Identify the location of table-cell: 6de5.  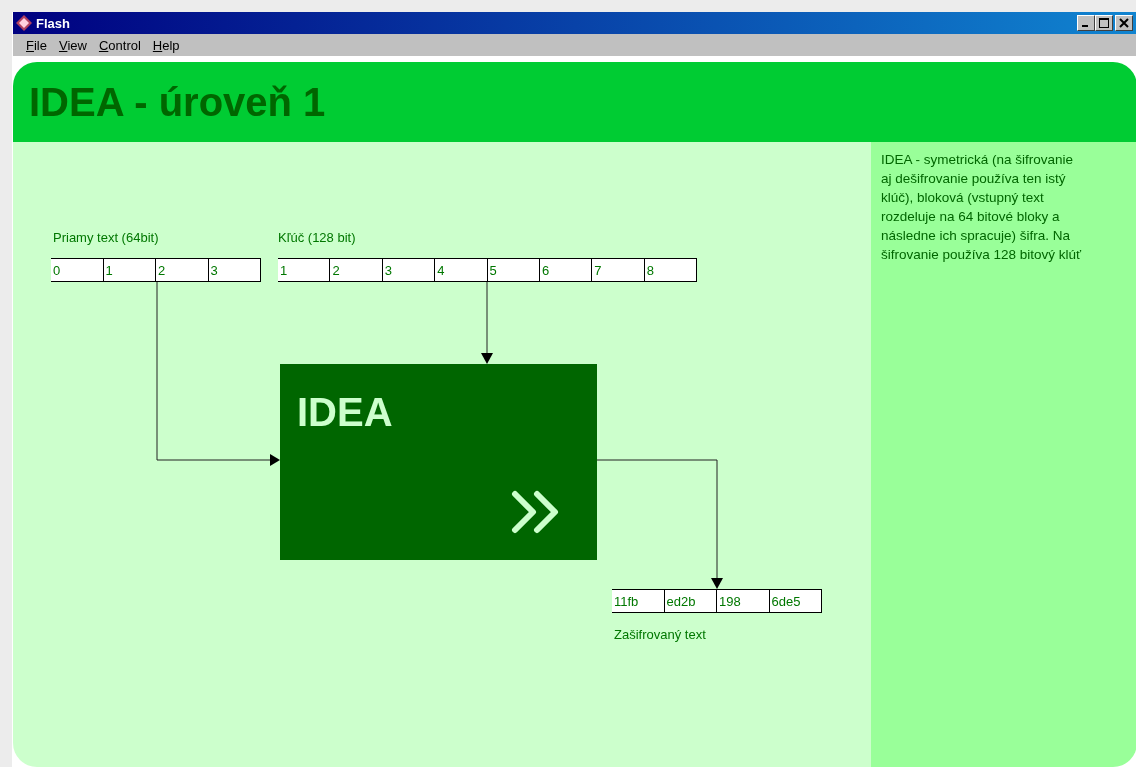
(795, 601).